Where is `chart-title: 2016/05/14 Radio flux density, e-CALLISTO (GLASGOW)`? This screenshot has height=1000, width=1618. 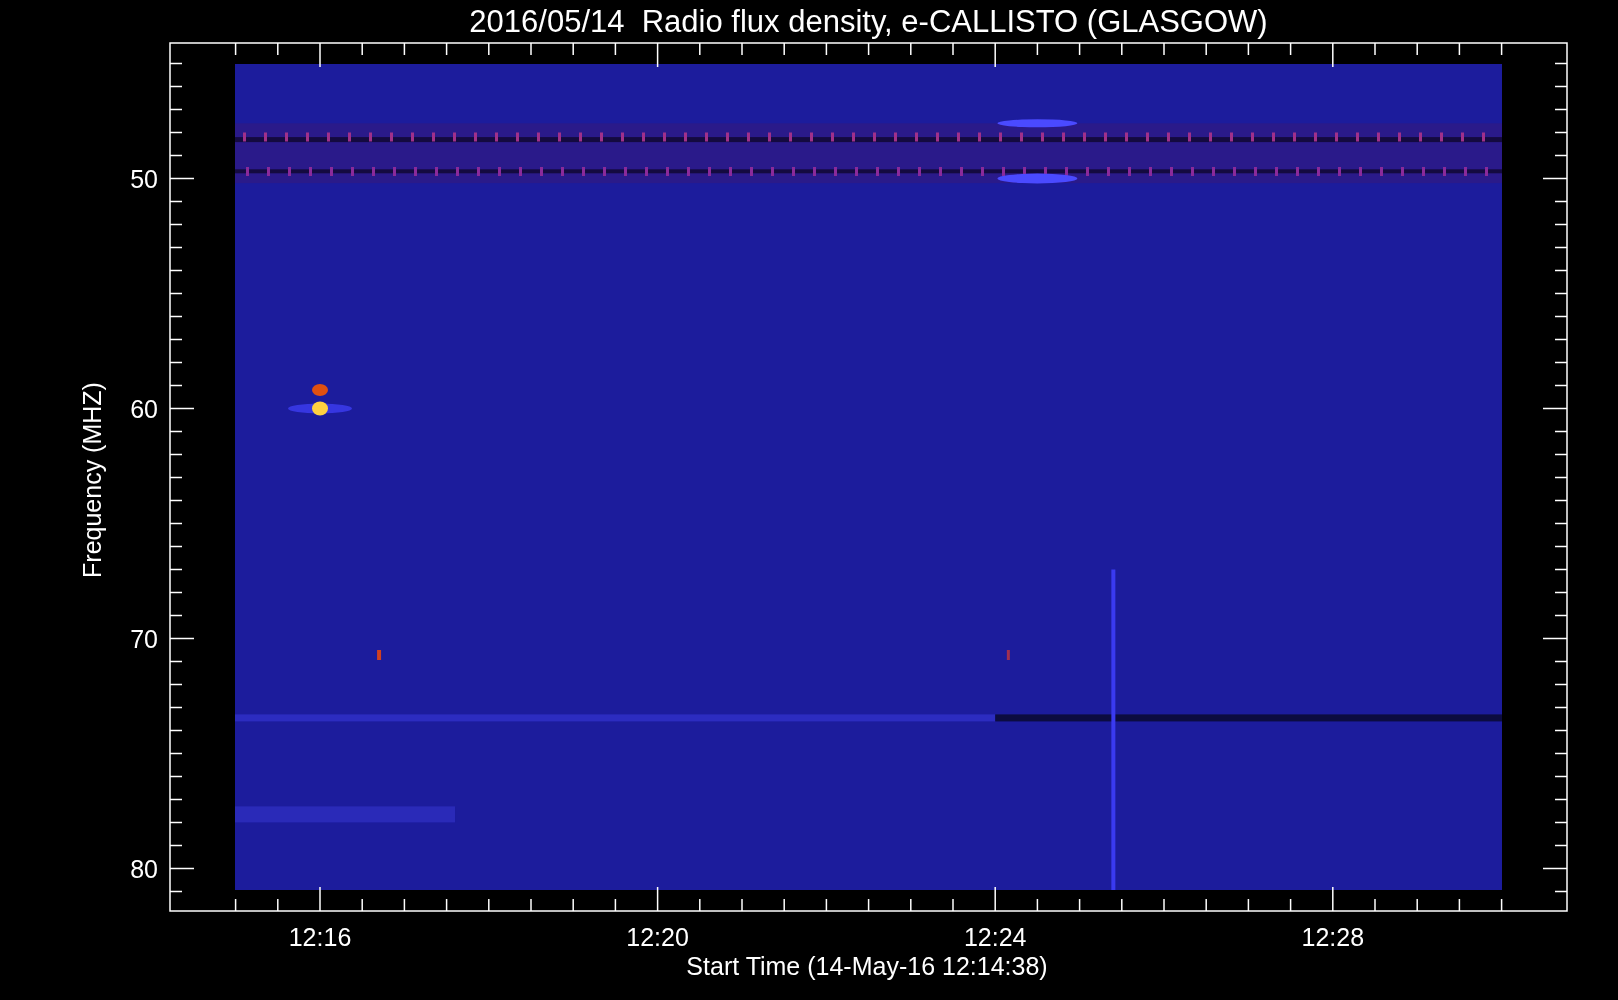 chart-title: 2016/05/14 Radio flux density, e-CALLISTO (GLASGOW) is located at coordinates (868, 21).